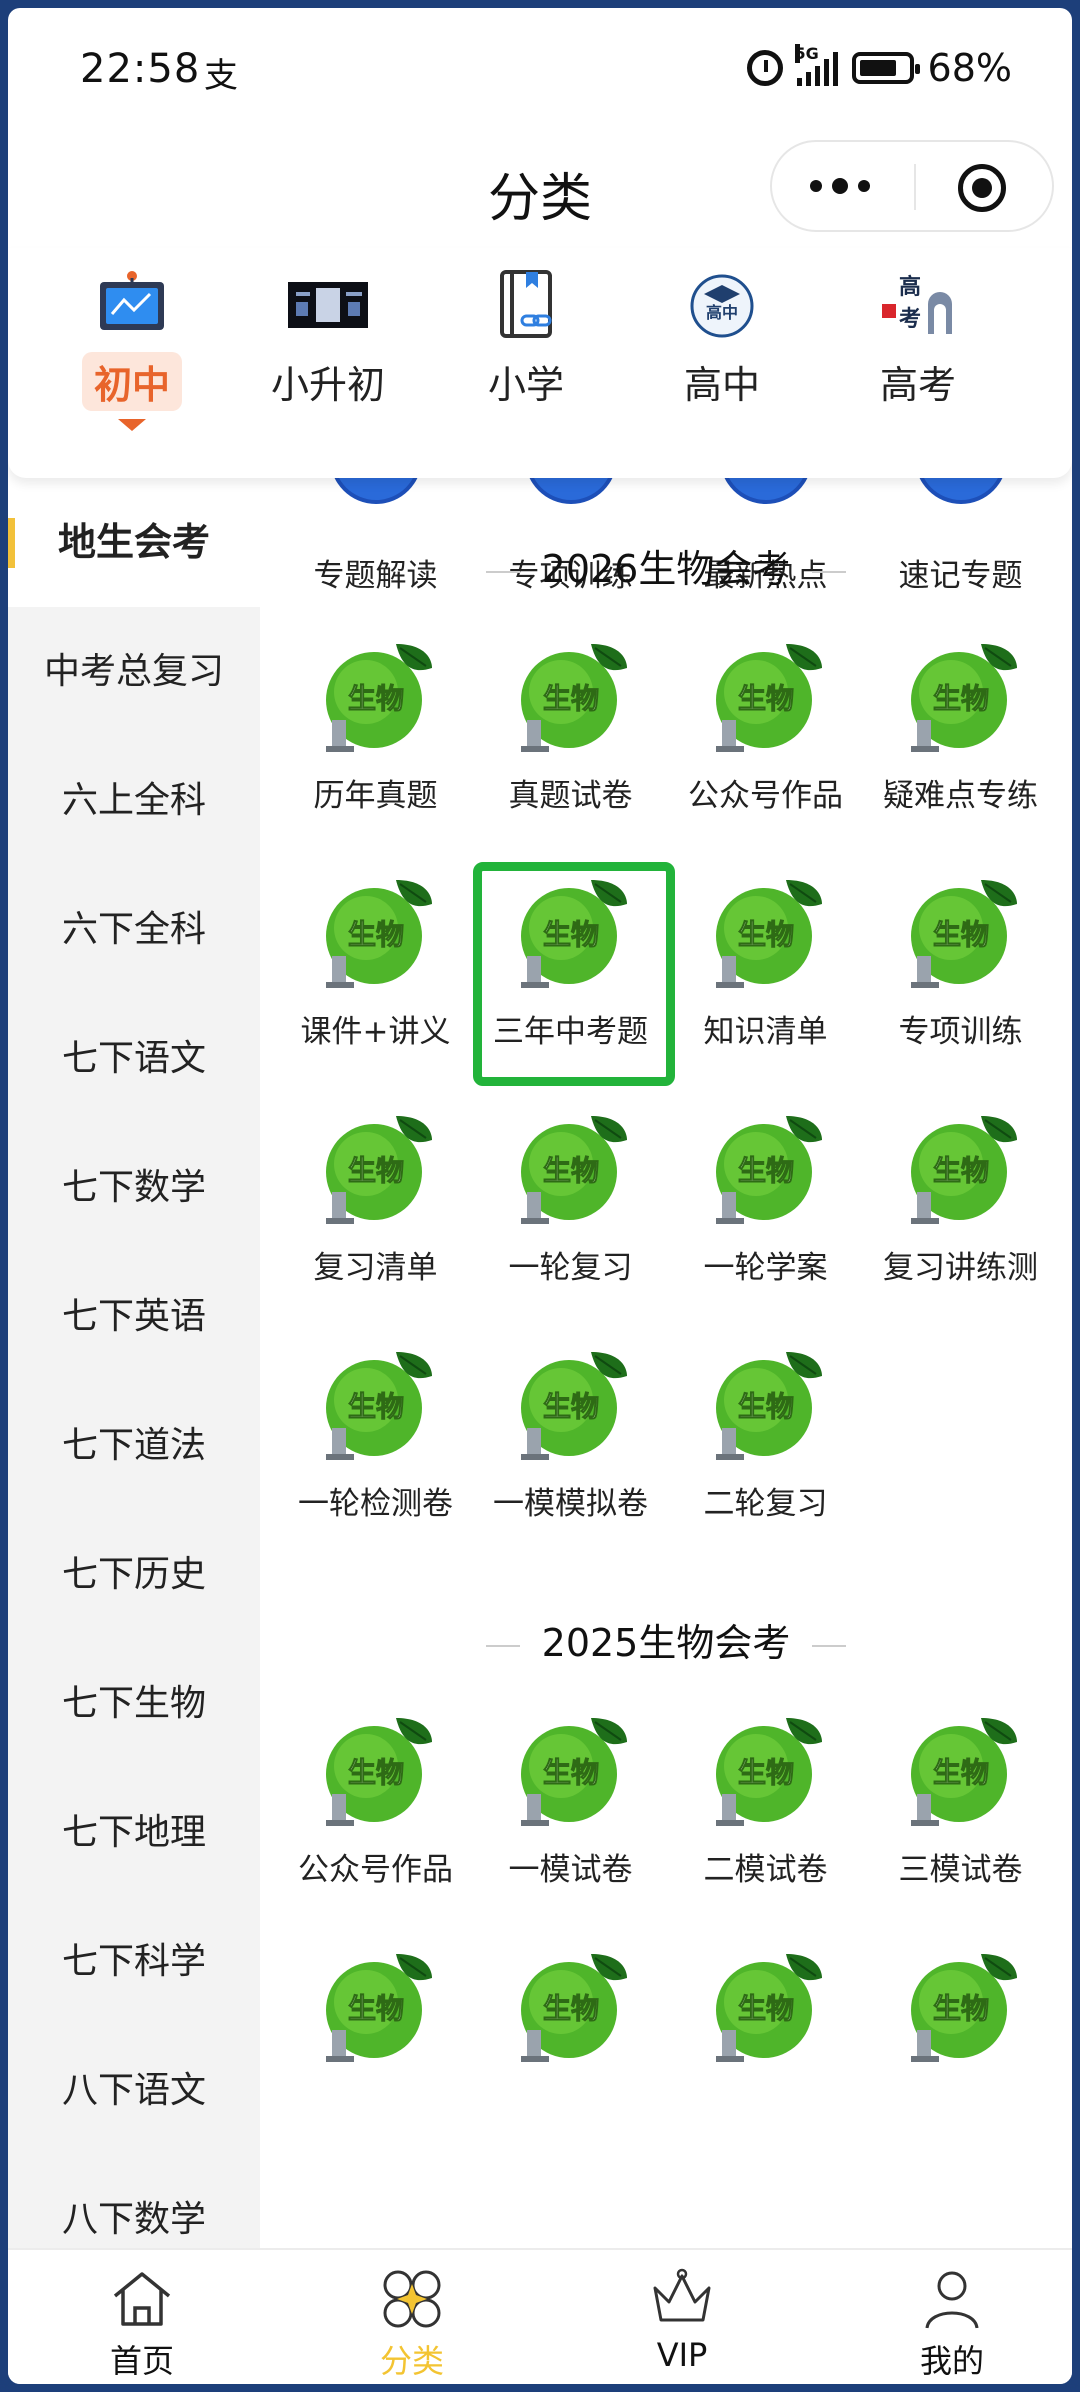 This screenshot has width=1080, height=2392. I want to click on tab-mine: 我的, so click(952, 2323).